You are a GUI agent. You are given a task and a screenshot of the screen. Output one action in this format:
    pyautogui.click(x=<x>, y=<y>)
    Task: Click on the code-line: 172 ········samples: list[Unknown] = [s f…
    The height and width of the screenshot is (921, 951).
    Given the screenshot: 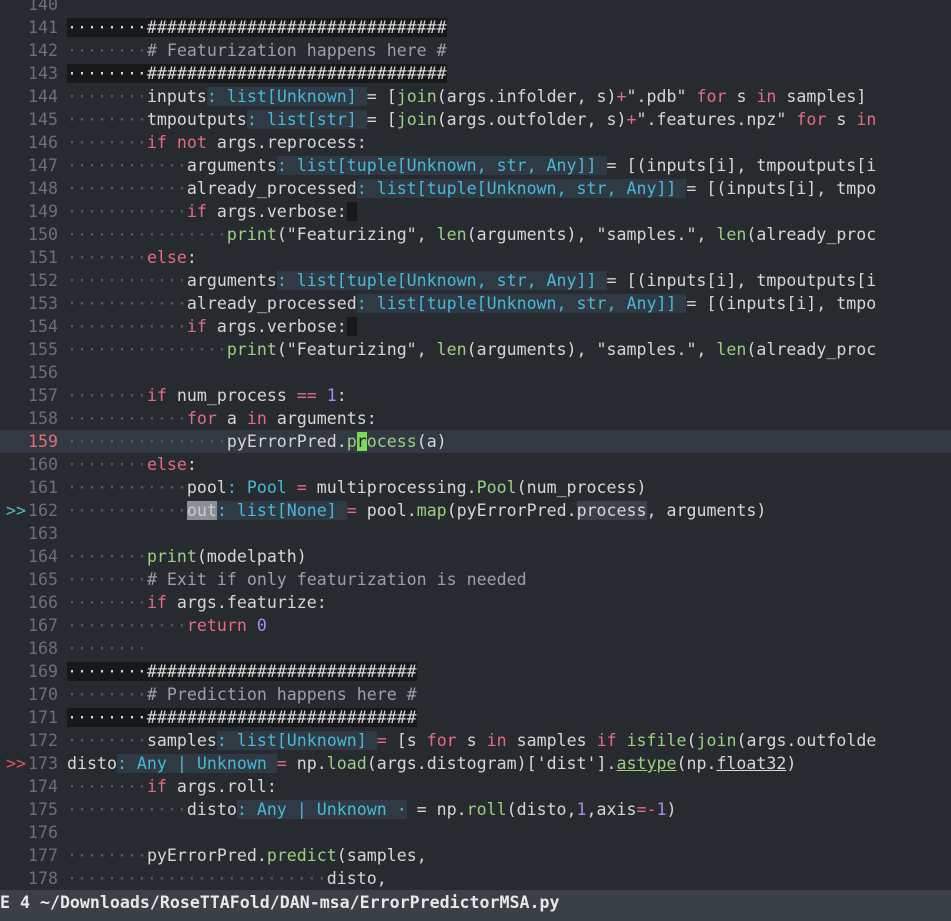 What is the action you would take?
    pyautogui.click(x=475, y=740)
    